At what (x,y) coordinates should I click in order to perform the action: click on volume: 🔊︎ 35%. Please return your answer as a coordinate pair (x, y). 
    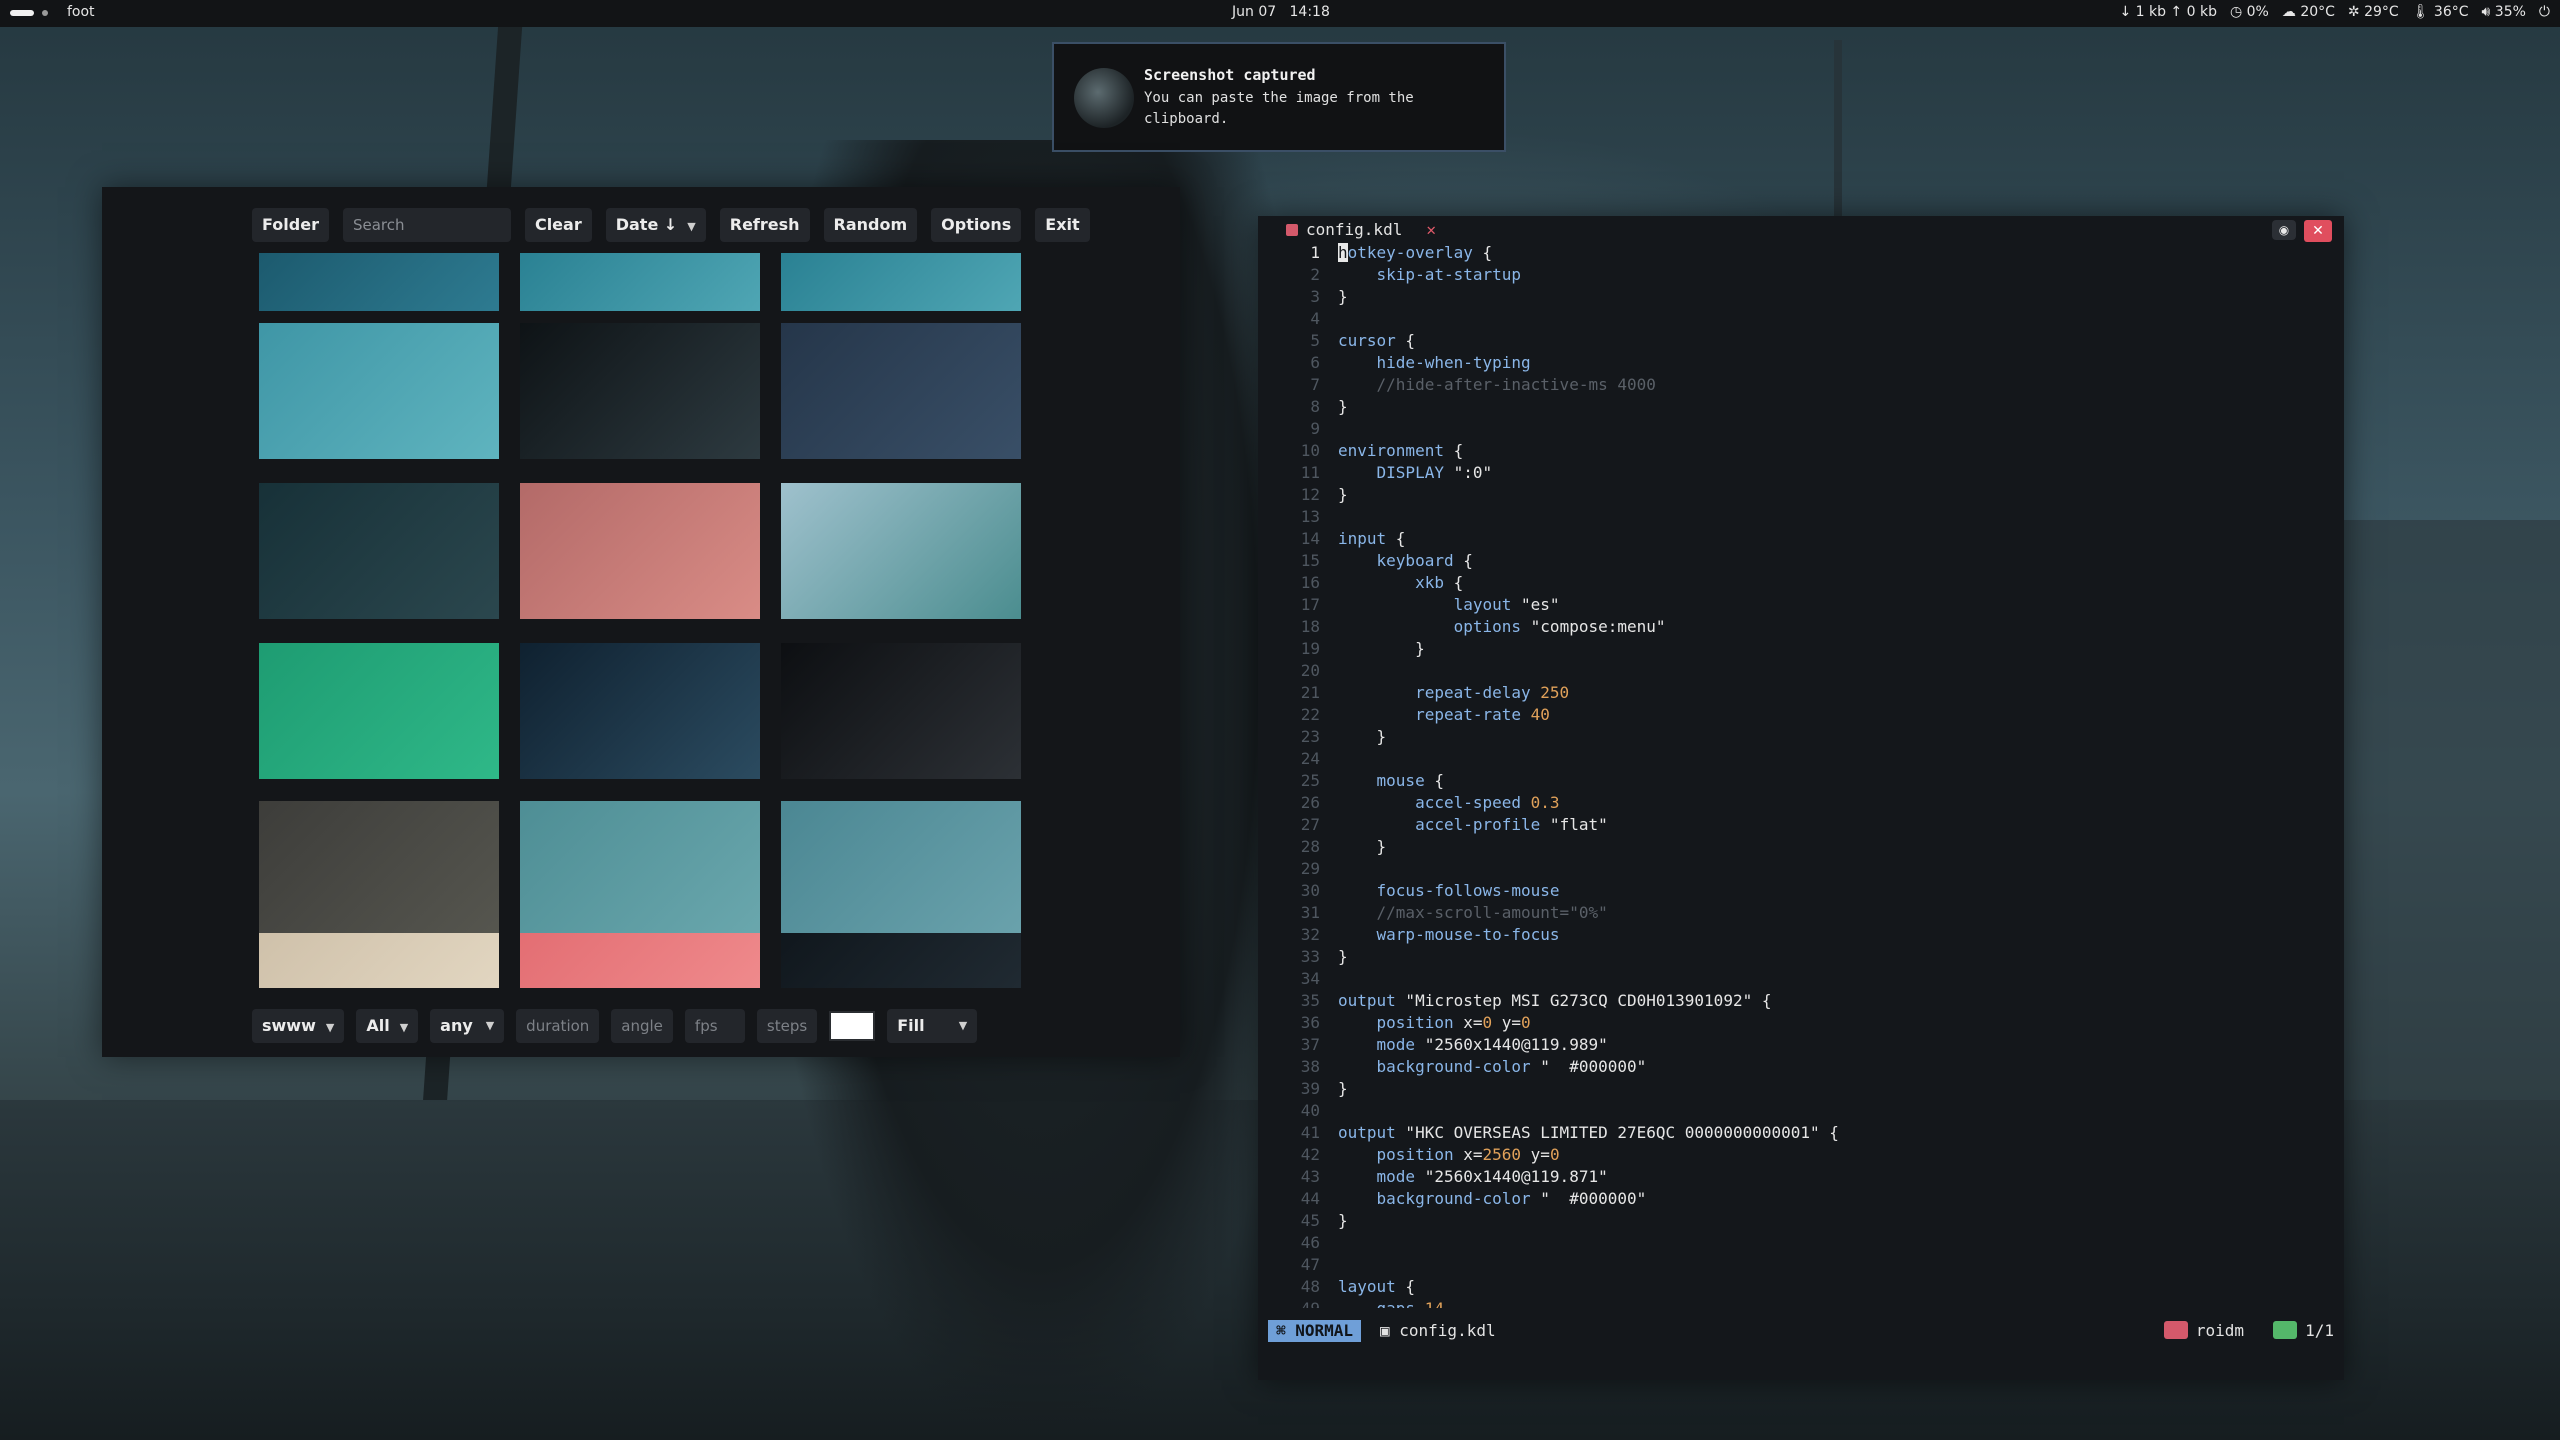
    Looking at the image, I should click on (2504, 12).